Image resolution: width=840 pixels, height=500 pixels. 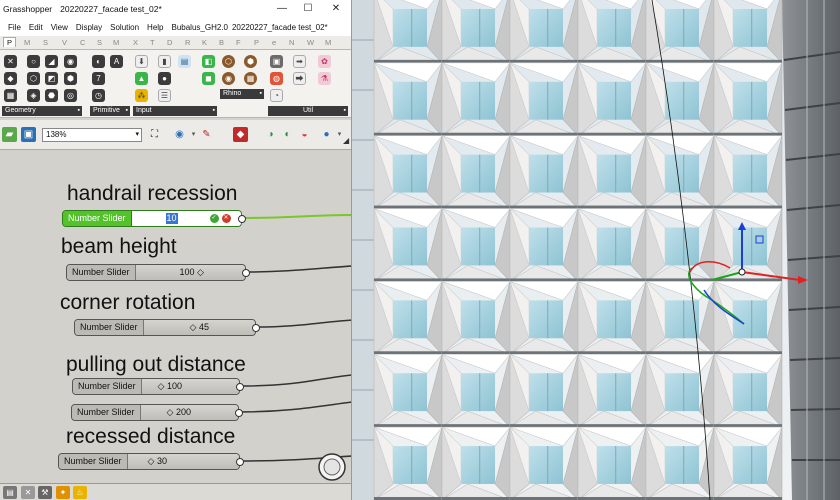 I want to click on group-input: Input ▪, so click(x=175, y=111).